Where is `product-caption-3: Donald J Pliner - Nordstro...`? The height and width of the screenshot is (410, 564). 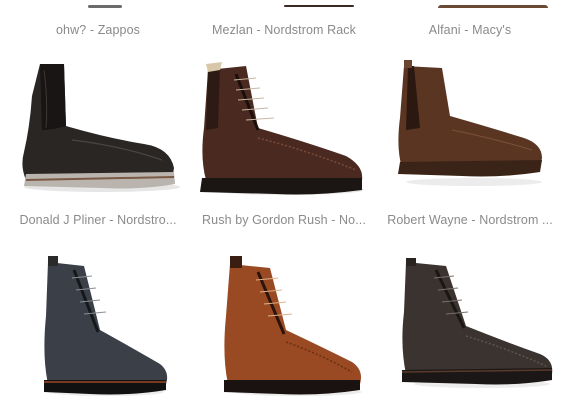 product-caption-3: Donald J Pliner - Nordstro... is located at coordinates (98, 220).